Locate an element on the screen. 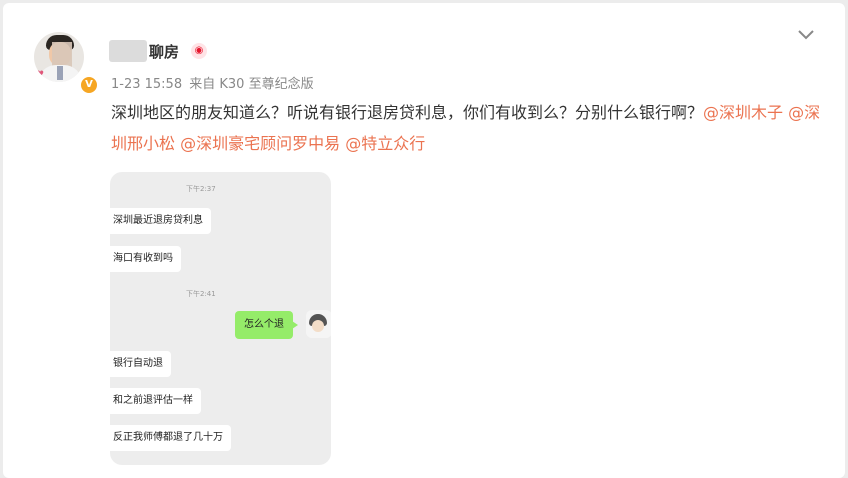 The height and width of the screenshot is (478, 848). chat-timestamp: 下午2:37 is located at coordinates (201, 189).